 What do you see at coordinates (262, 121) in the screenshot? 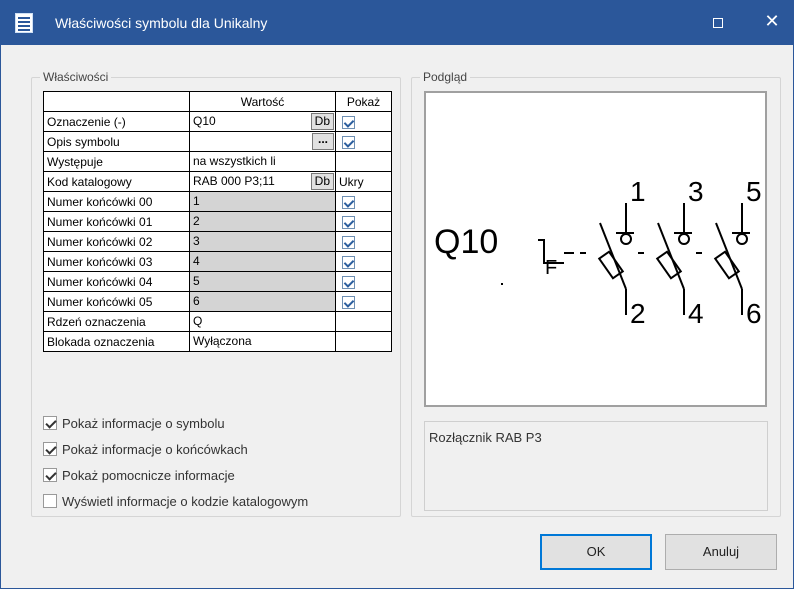
I see `property-value-cell: Q10 Db` at bounding box center [262, 121].